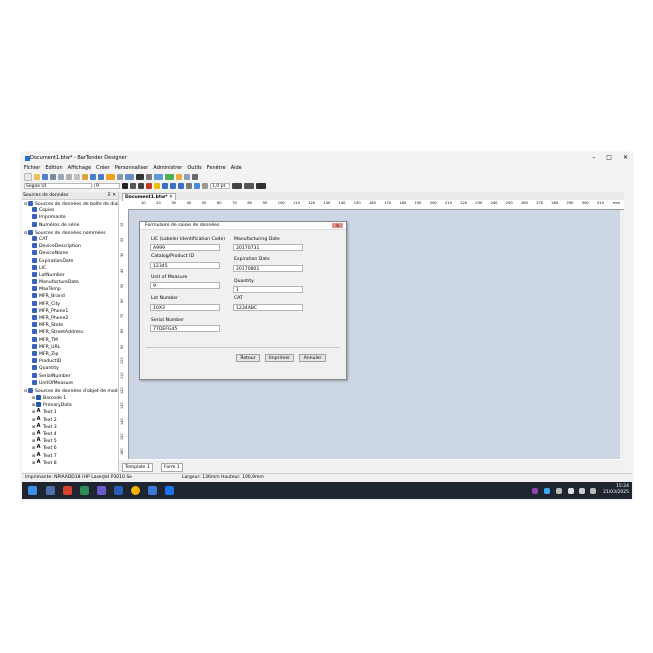 The height and width of the screenshot is (653, 653). I want to click on tree-item: Numéros de série, so click(70, 225).